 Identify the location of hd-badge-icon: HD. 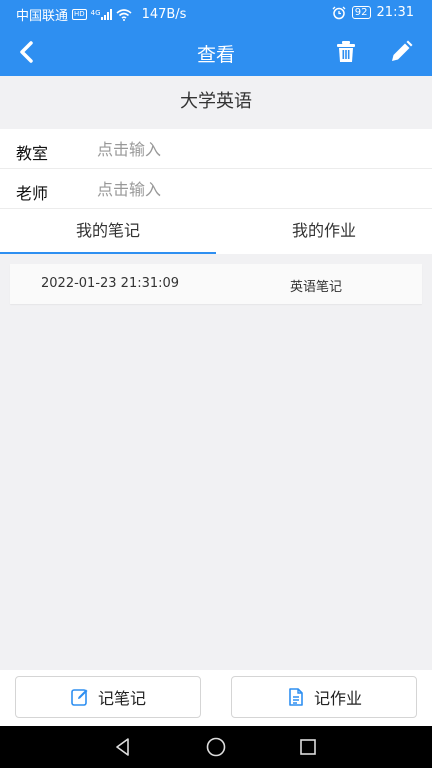
(79, 14).